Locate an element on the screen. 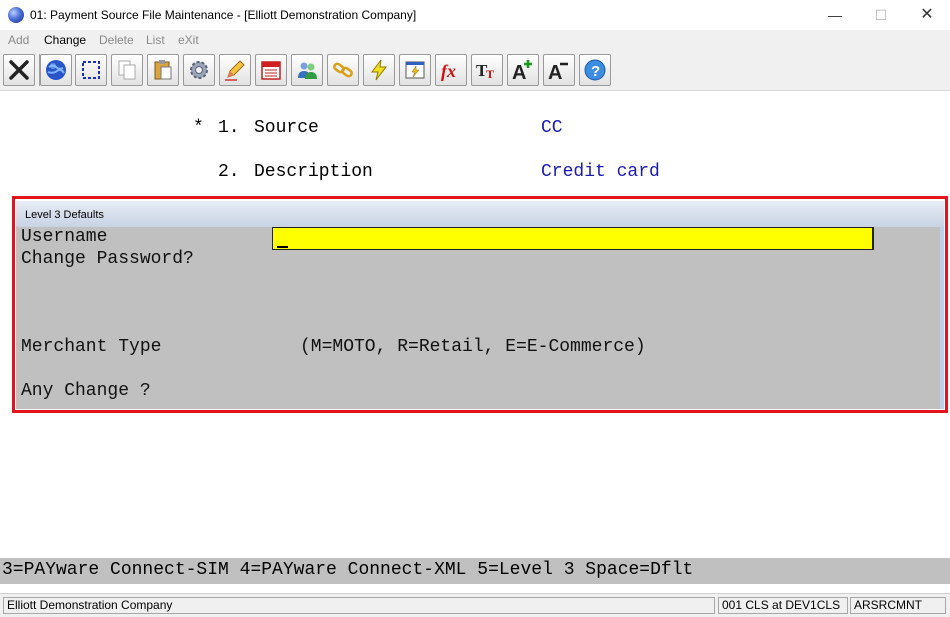  lightning-icon is located at coordinates (379, 70).